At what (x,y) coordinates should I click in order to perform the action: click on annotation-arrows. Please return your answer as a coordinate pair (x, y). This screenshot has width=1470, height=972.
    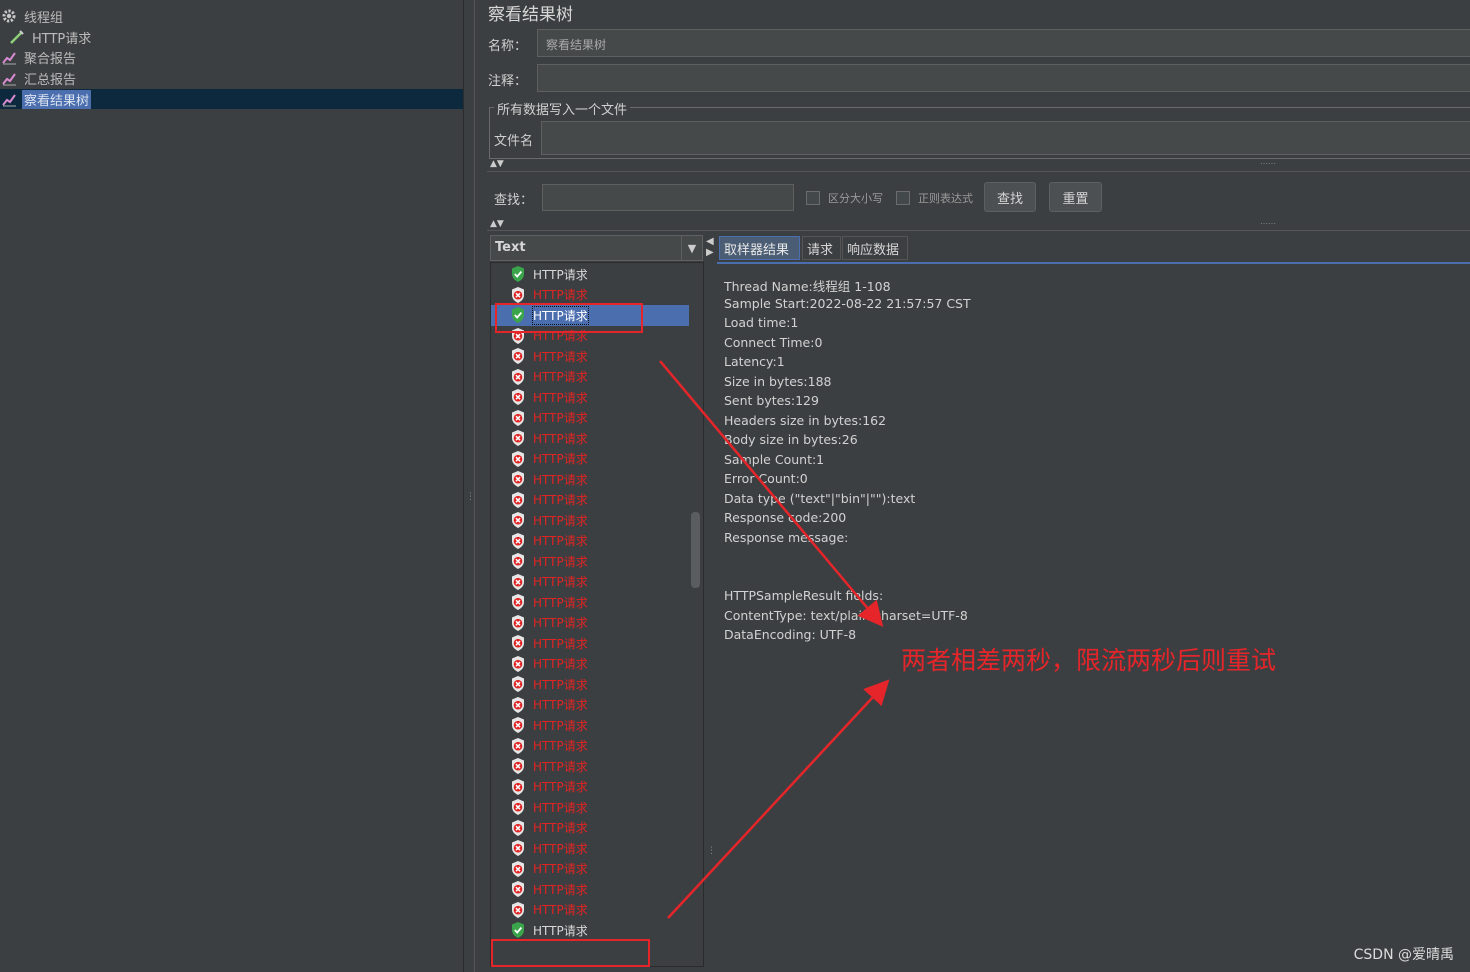
    Looking at the image, I should click on (774, 639).